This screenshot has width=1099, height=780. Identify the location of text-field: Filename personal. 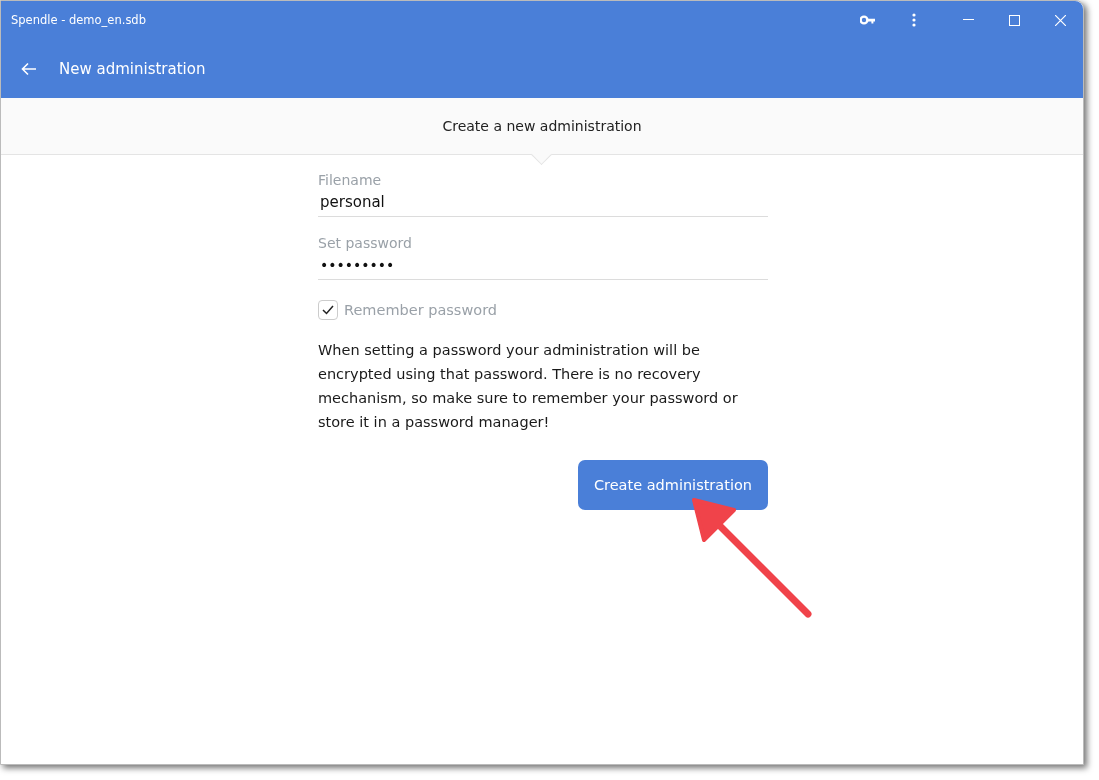
(543, 194).